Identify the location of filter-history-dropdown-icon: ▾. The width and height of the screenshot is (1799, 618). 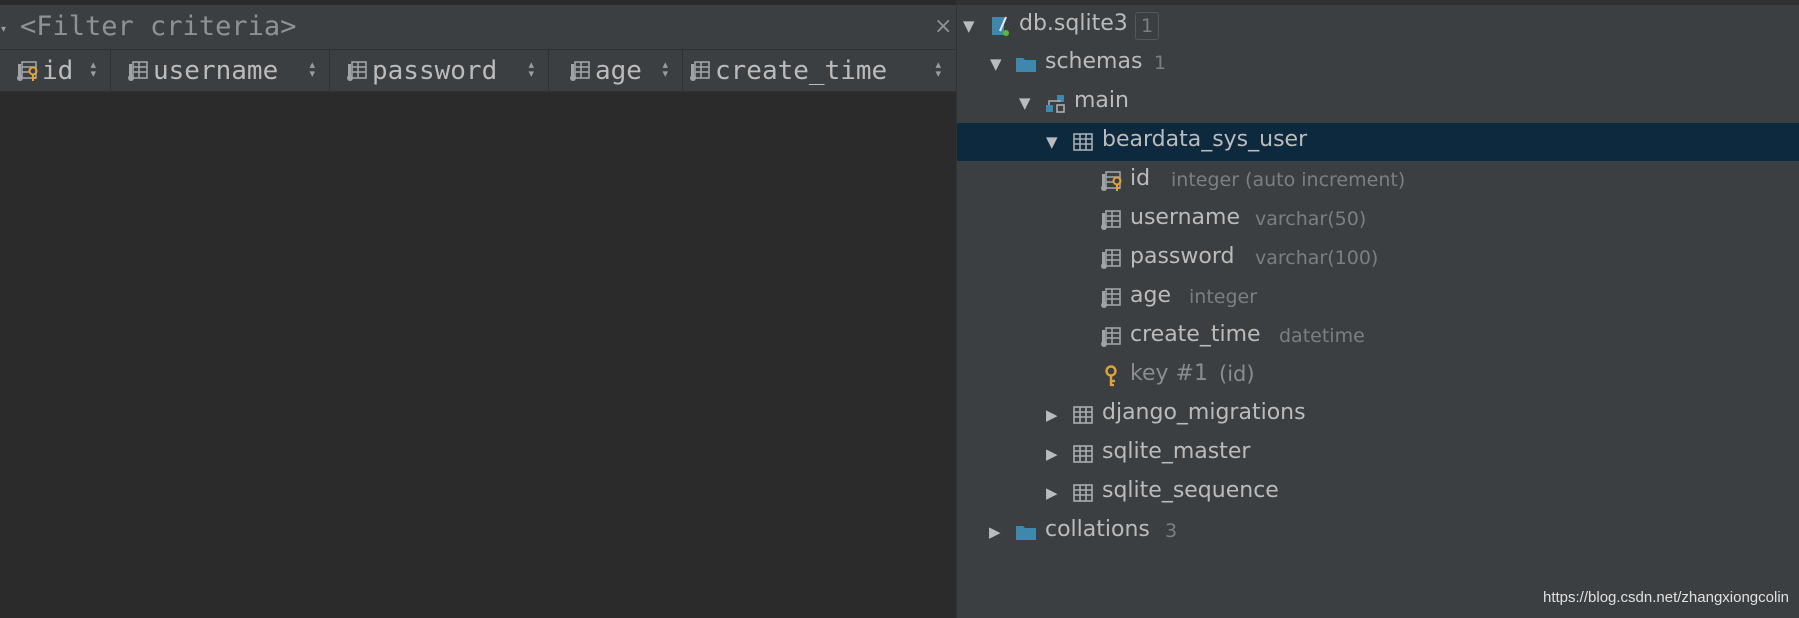
(3, 29).